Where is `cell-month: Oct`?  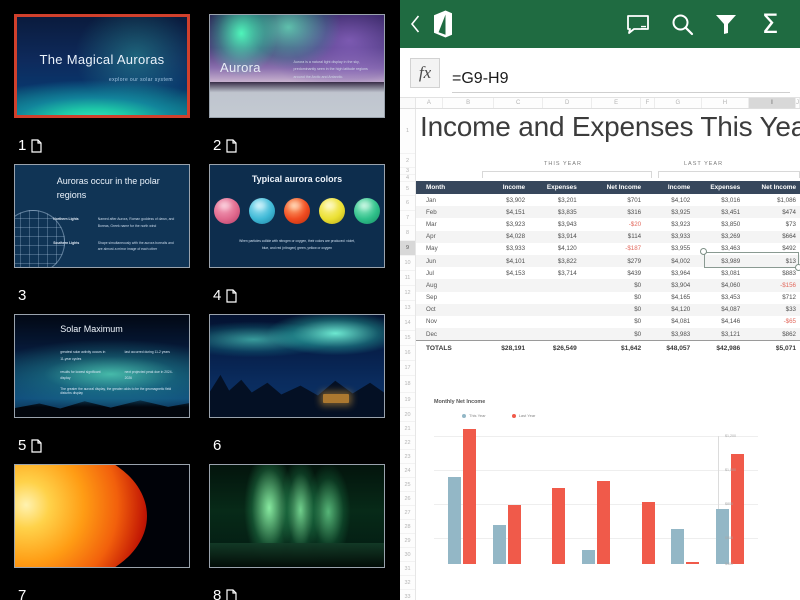 cell-month: Oct is located at coordinates (447, 309).